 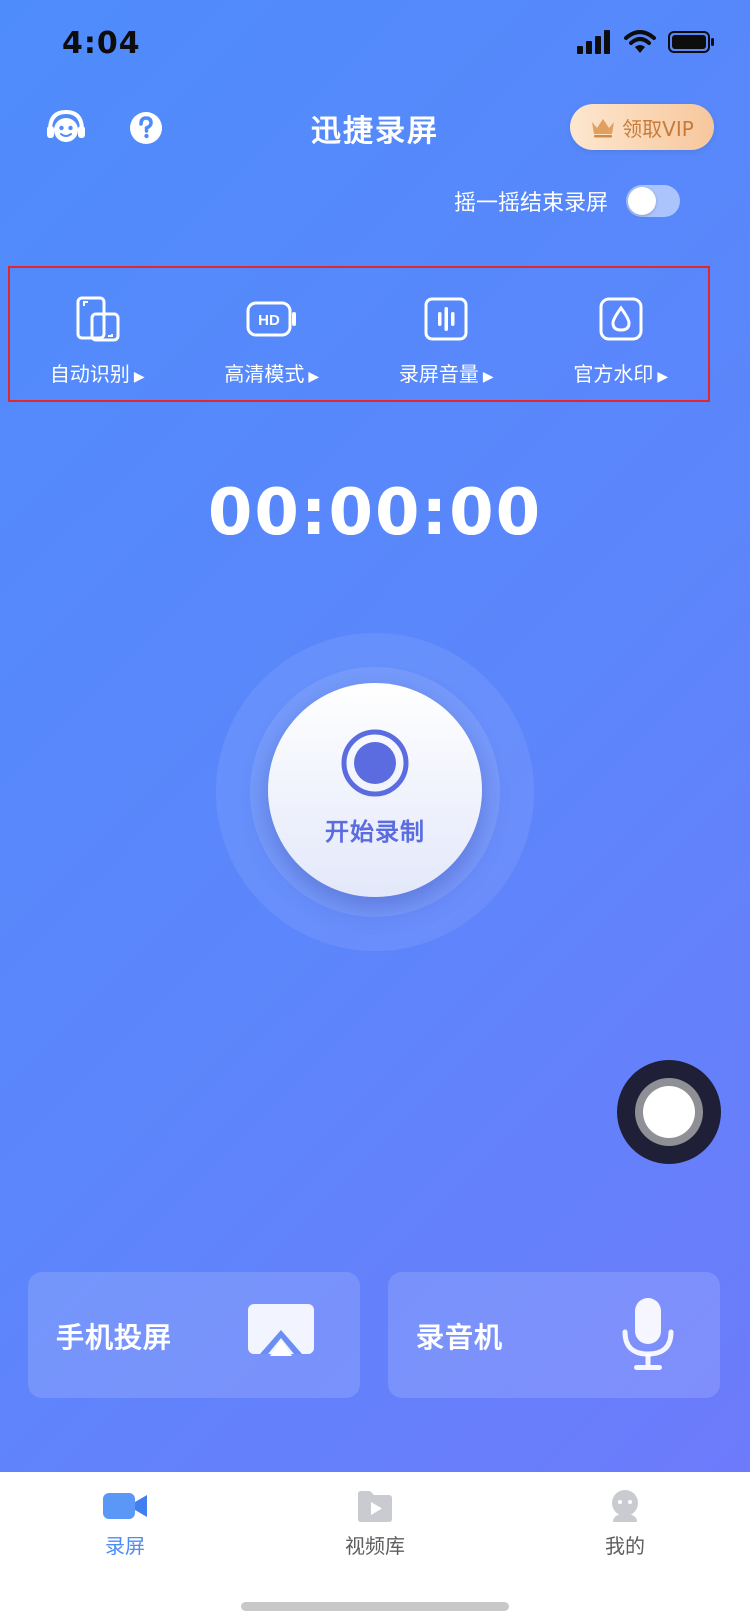 I want to click on battery-icon, so click(x=691, y=42).